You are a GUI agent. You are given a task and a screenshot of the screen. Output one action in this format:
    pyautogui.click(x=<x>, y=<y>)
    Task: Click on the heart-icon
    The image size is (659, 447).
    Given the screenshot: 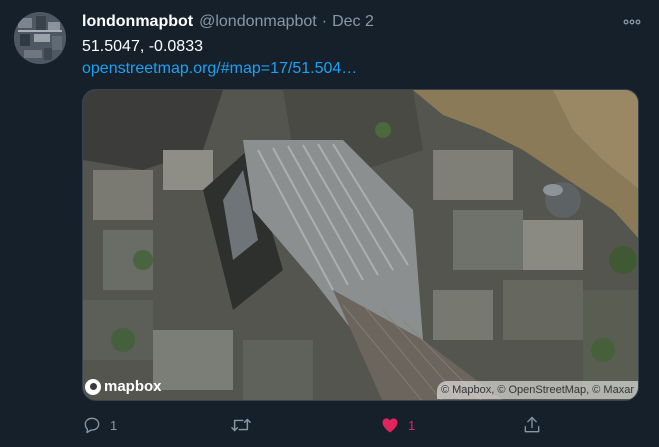 What is the action you would take?
    pyautogui.click(x=390, y=425)
    